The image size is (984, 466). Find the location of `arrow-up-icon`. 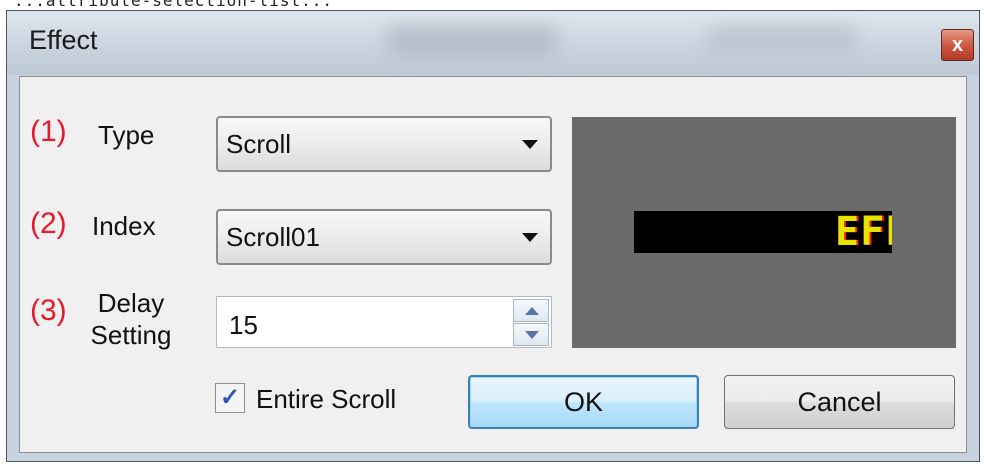

arrow-up-icon is located at coordinates (532, 311).